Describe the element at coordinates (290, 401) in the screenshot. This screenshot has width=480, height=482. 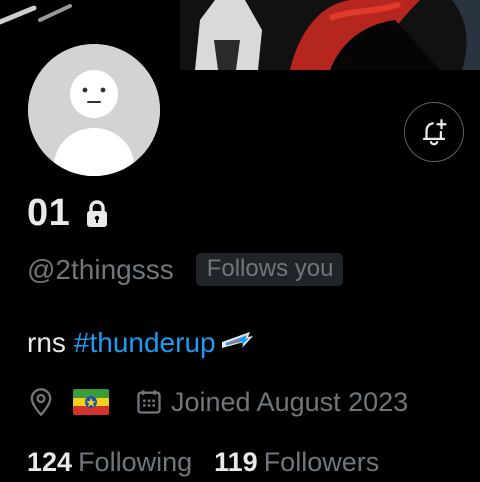
I see `joined-date-text: Joined August 2023` at that location.